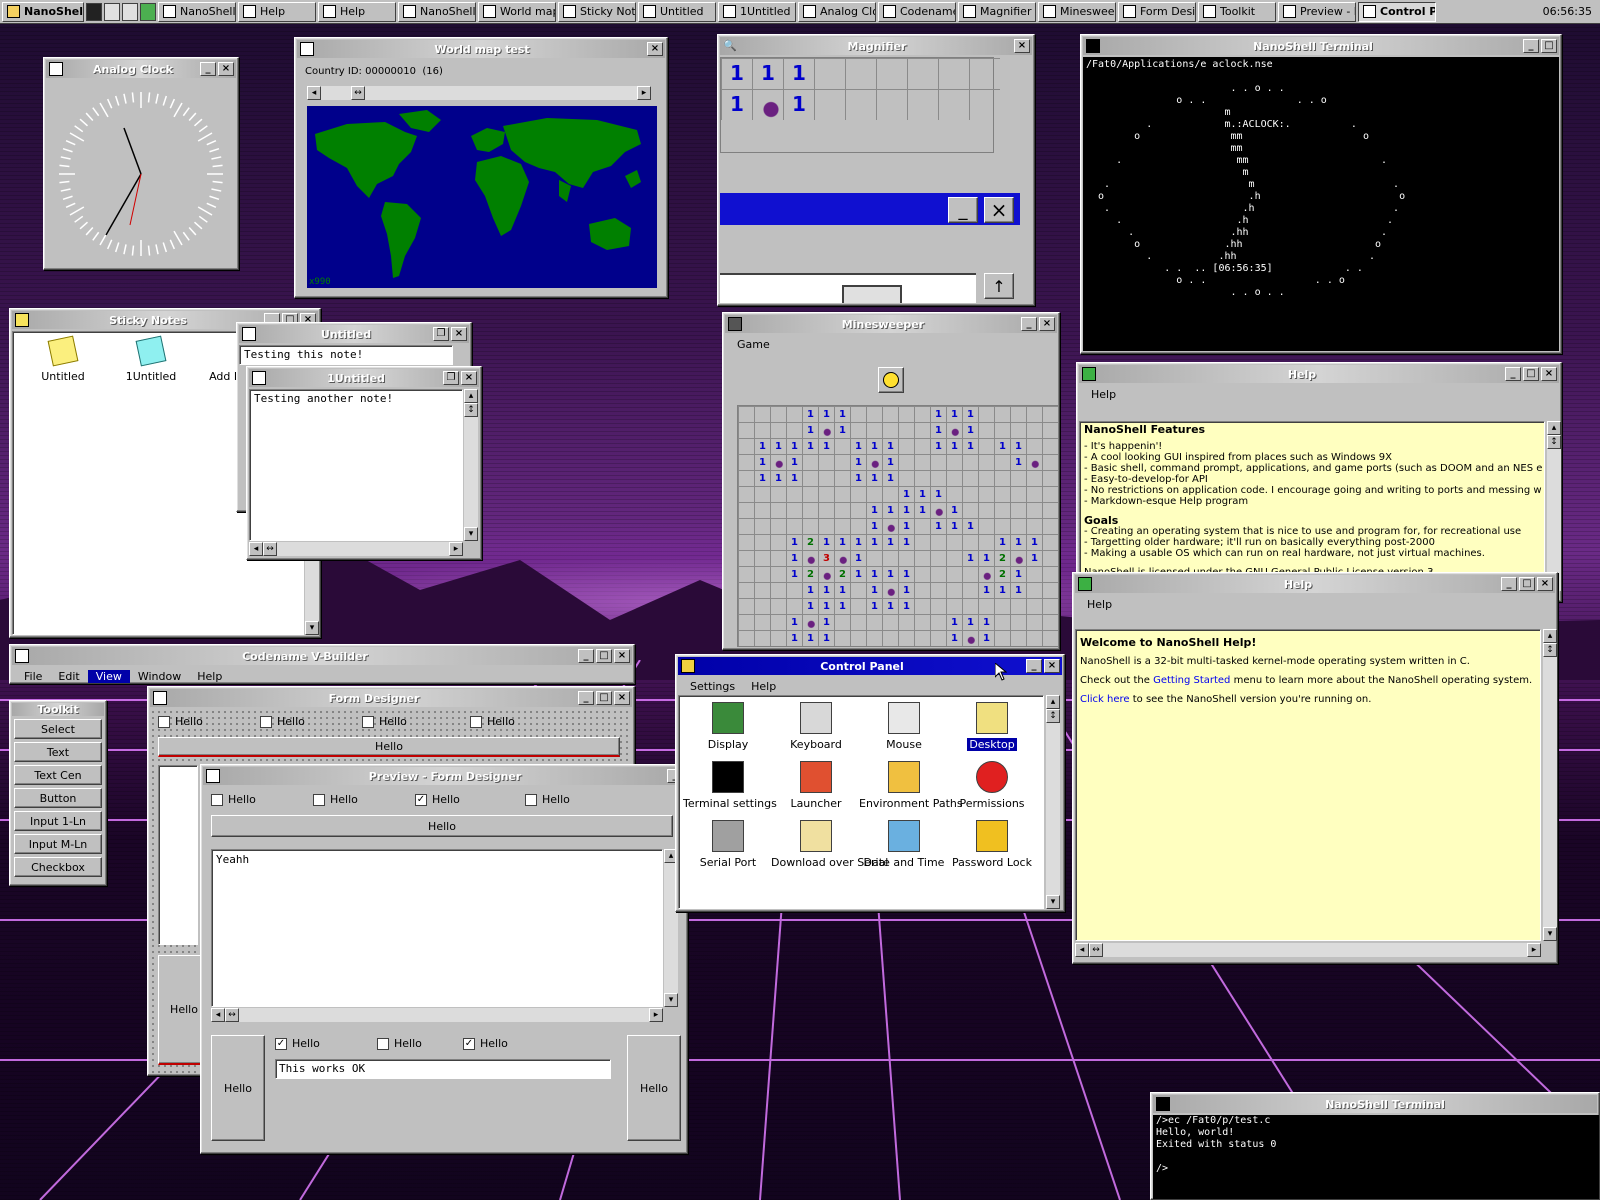 The height and width of the screenshot is (1200, 1600). What do you see at coordinates (209, 676) in the screenshot?
I see `menu-help: Help` at bounding box center [209, 676].